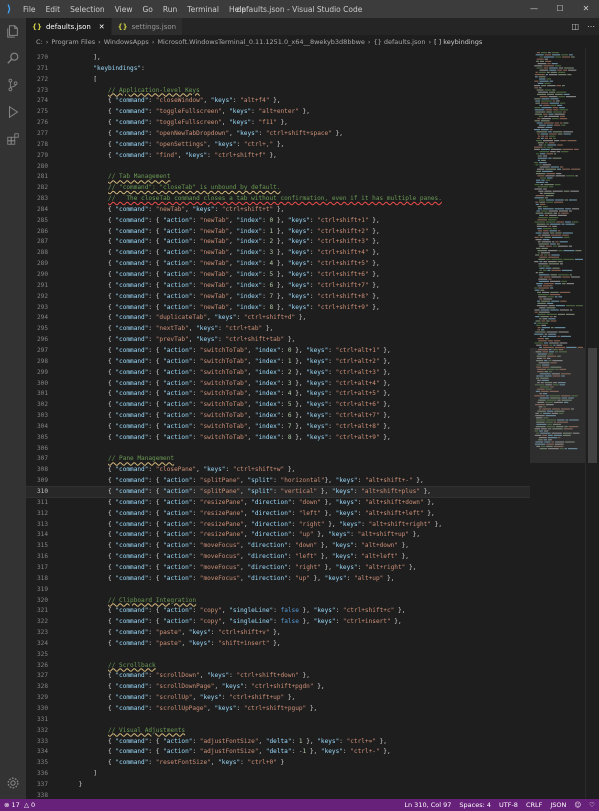 This screenshot has width=599, height=811. I want to click on menu-help: Help, so click(237, 9).